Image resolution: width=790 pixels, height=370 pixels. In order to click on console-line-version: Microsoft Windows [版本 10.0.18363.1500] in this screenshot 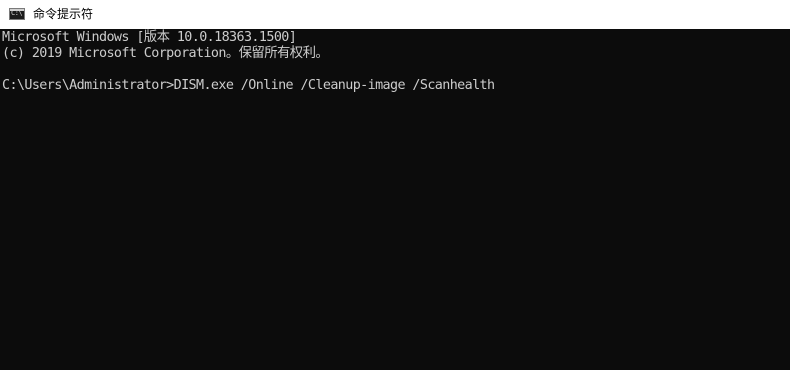, I will do `click(149, 37)`.